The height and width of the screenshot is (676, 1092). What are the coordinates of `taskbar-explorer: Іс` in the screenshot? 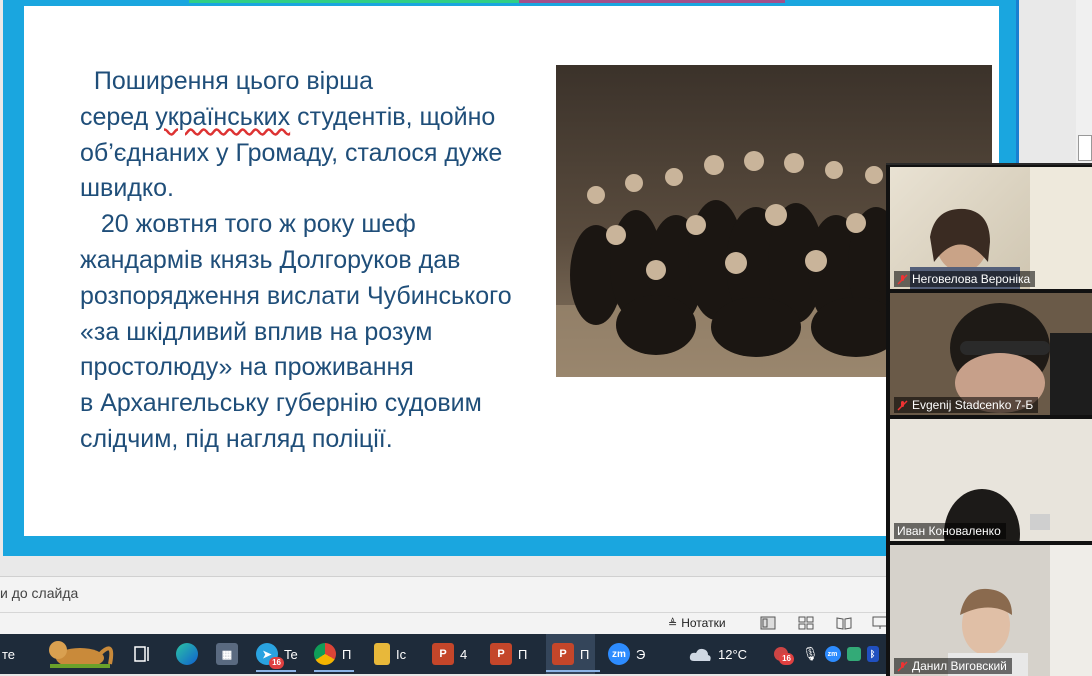 It's located at (390, 654).